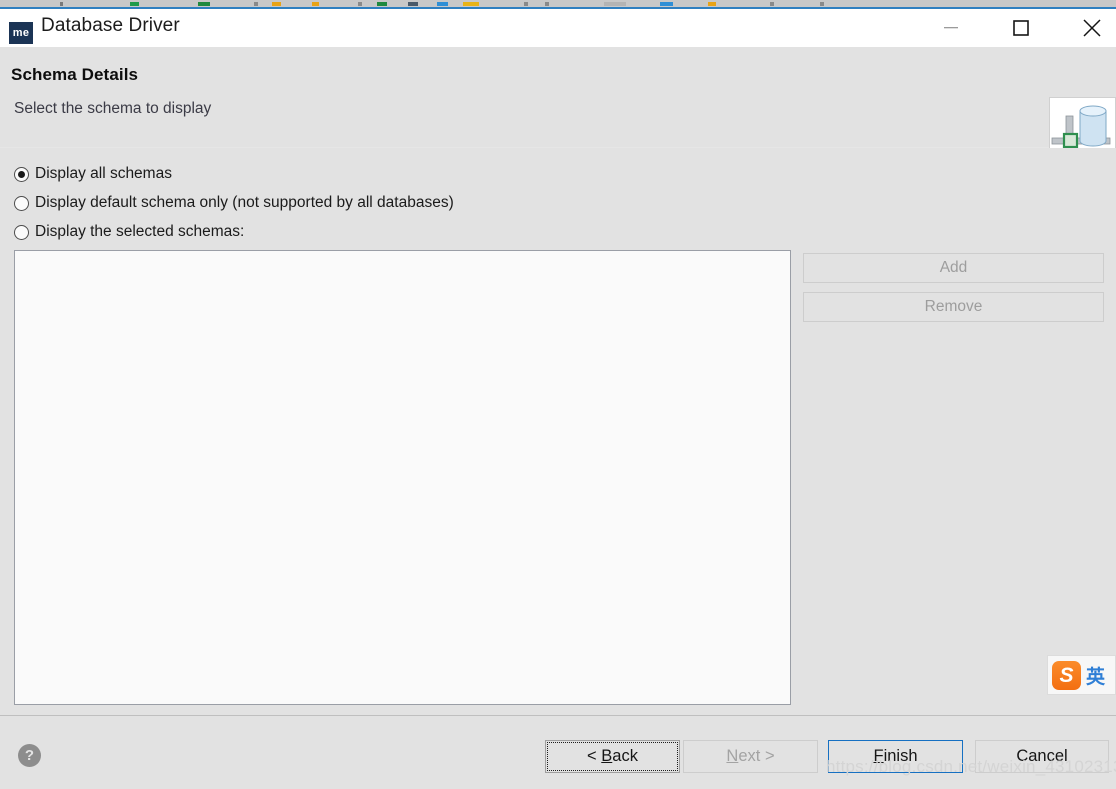  Describe the element at coordinates (103, 173) in the screenshot. I see `radio-label: Display all schemas` at that location.